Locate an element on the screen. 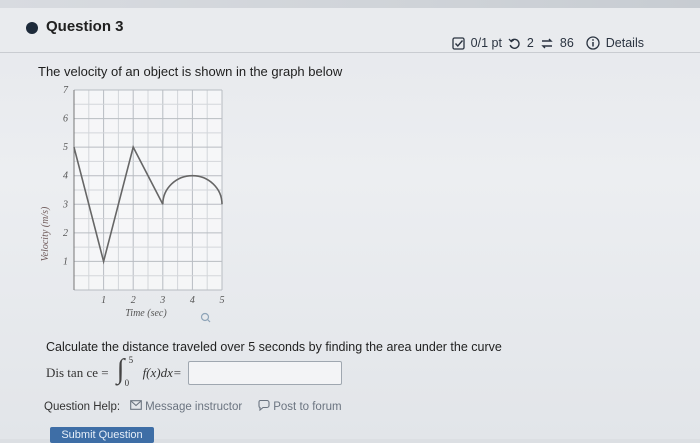 The width and height of the screenshot is (700, 443). details-link: Details is located at coordinates (625, 43).